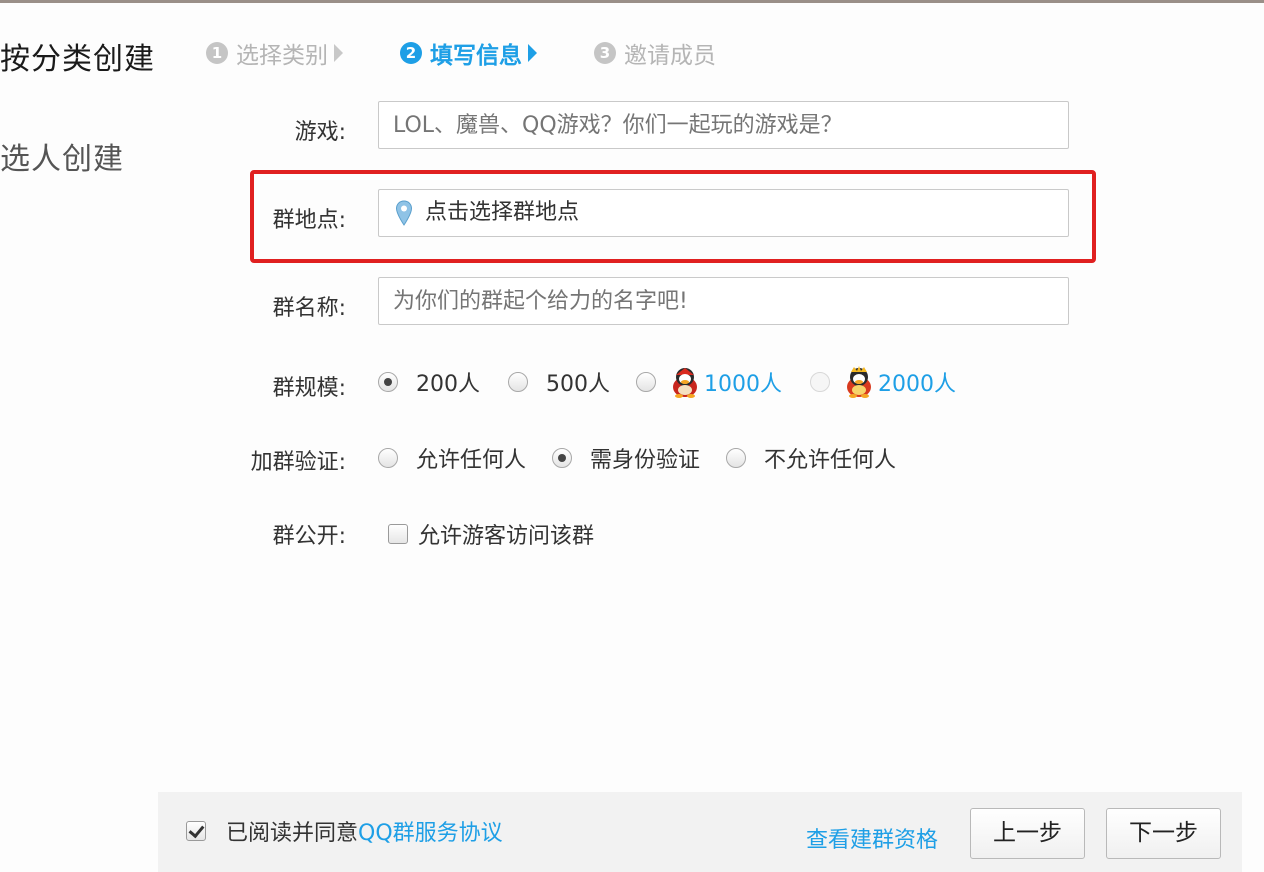 The width and height of the screenshot is (1264, 872). What do you see at coordinates (820, 382) in the screenshot?
I see `size-2000-radio` at bounding box center [820, 382].